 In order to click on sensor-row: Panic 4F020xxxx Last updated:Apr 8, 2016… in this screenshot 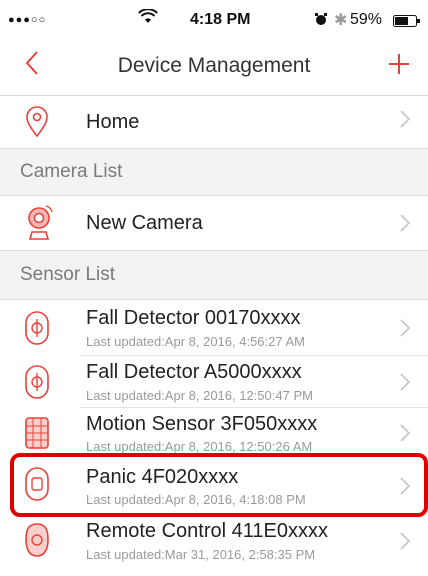, I will do `click(214, 485)`.